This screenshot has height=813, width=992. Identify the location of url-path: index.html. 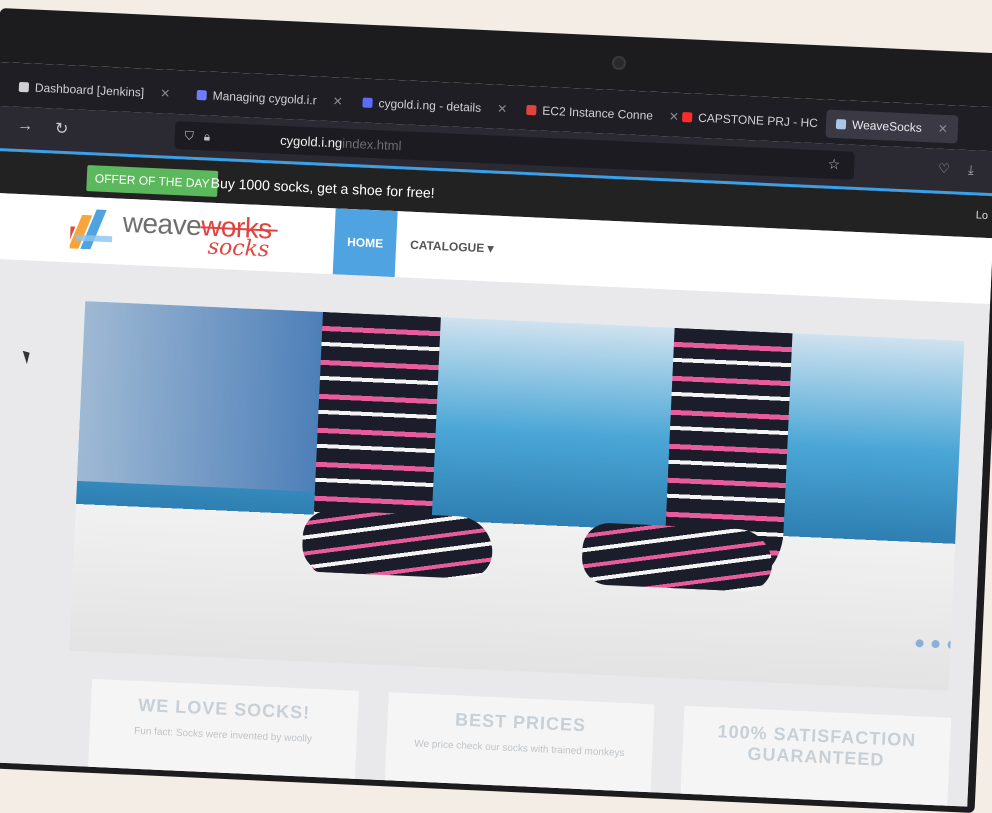
(371, 144).